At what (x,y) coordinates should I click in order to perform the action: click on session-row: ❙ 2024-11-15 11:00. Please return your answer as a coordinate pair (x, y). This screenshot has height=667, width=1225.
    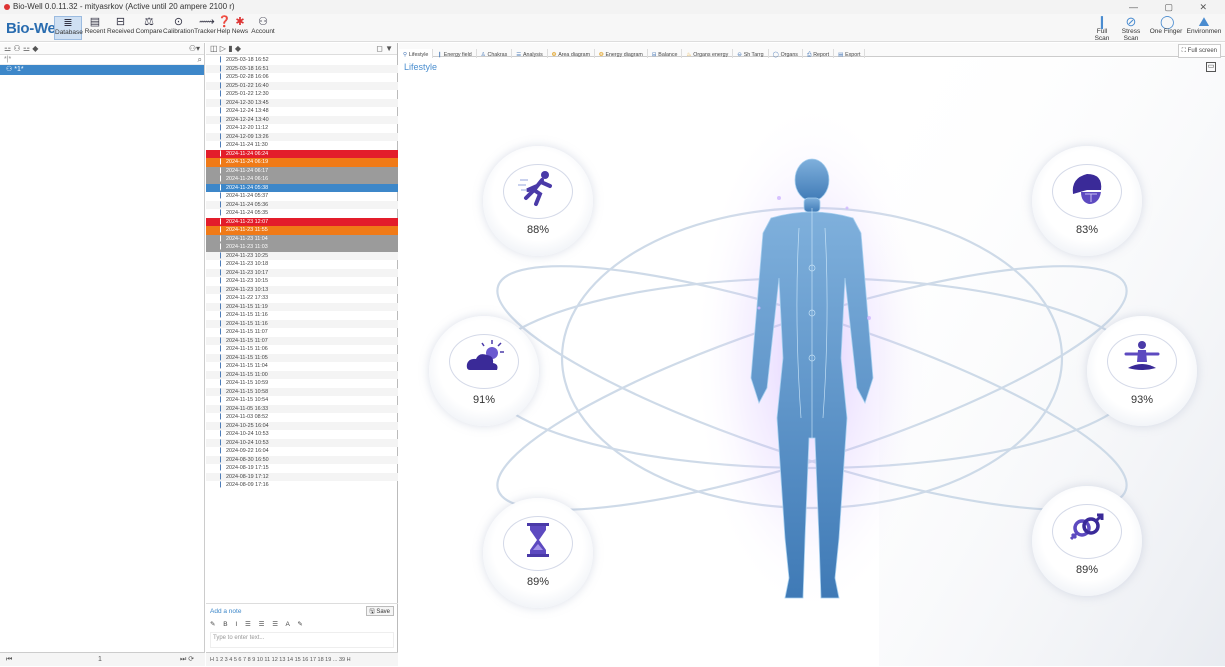
    Looking at the image, I should click on (302, 374).